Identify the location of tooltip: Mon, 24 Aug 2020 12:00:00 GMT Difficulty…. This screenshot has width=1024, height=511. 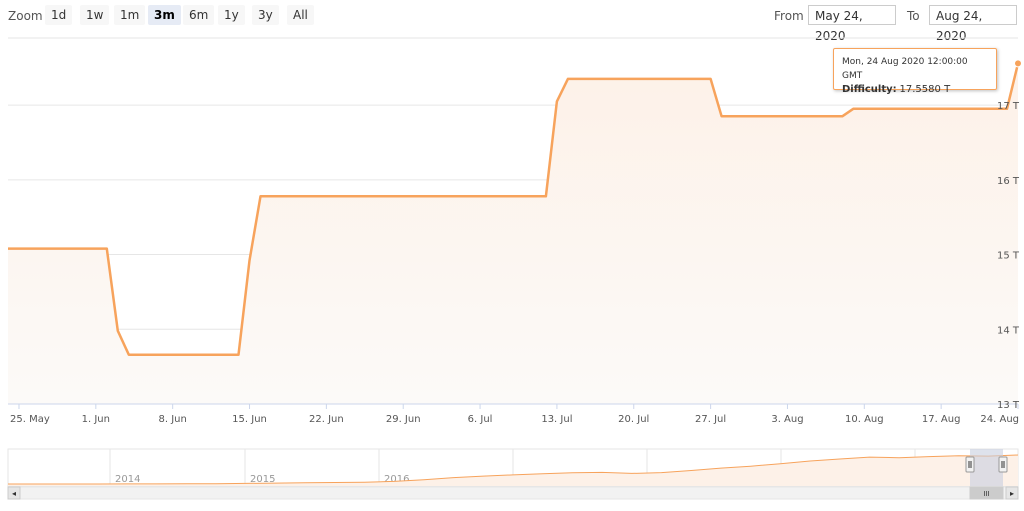
(915, 71).